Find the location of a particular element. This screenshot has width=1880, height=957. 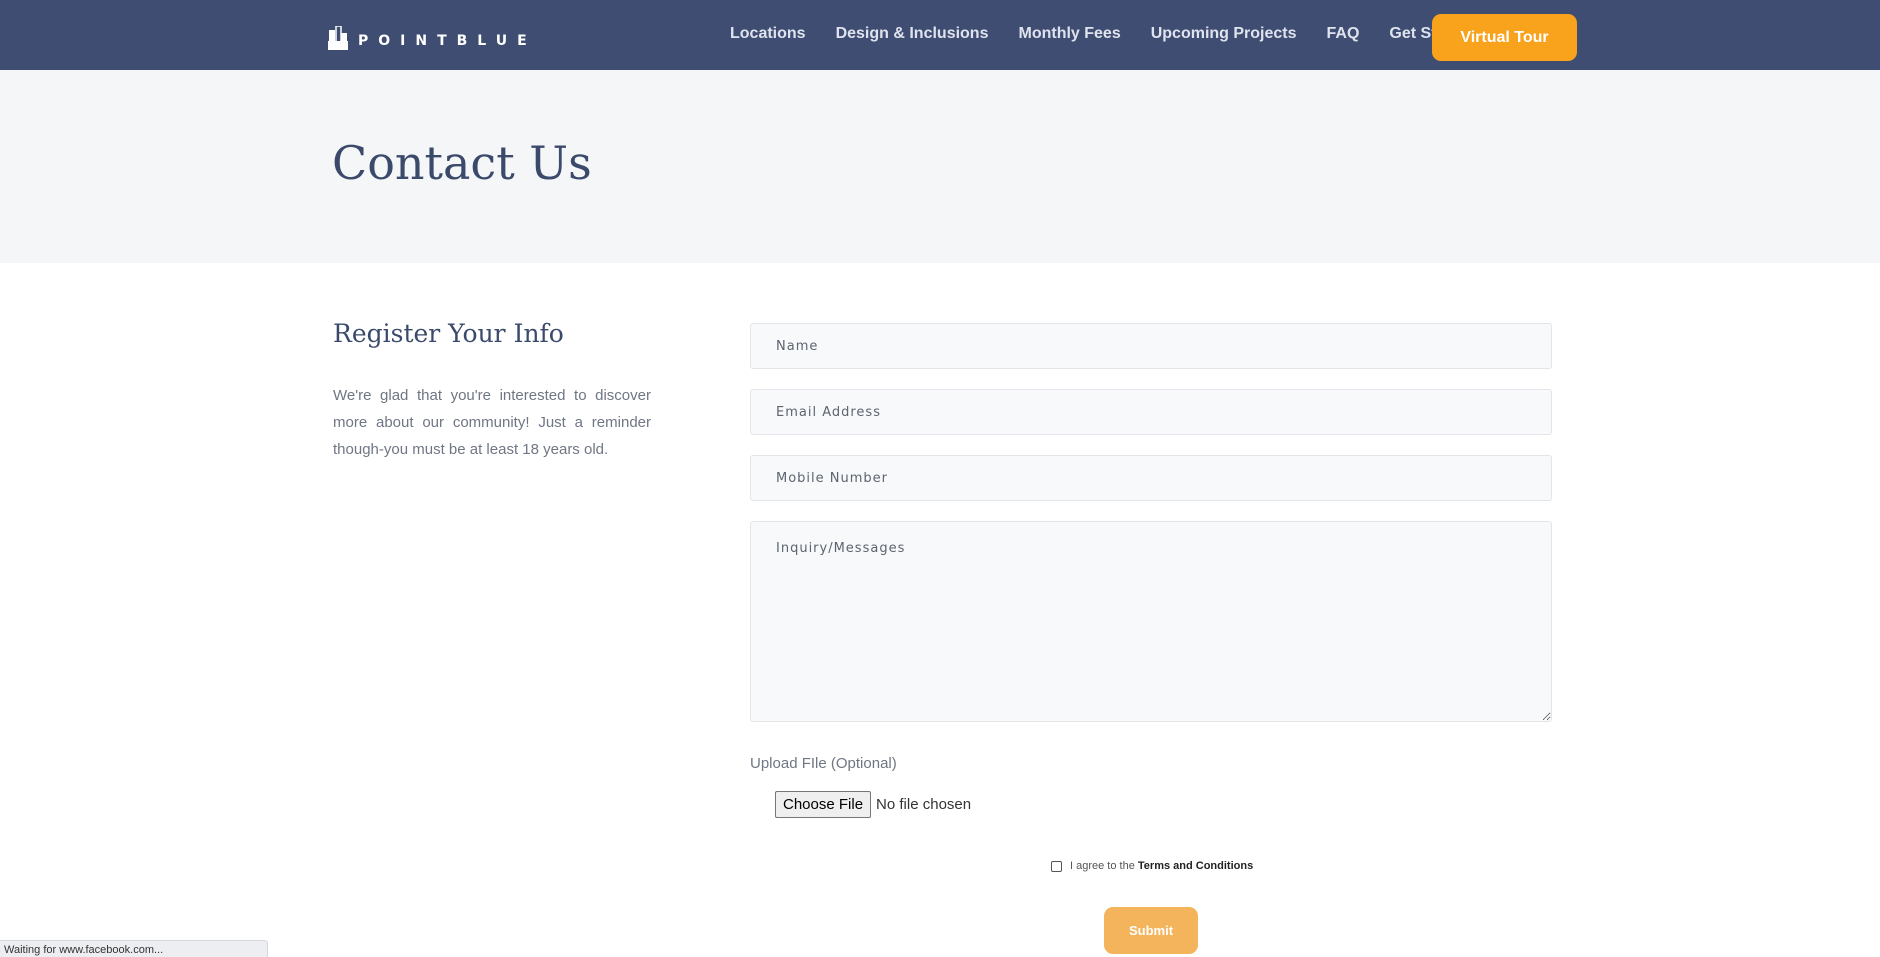

terms-row: I agree to the Terms and Conditions is located at coordinates (1152, 866).